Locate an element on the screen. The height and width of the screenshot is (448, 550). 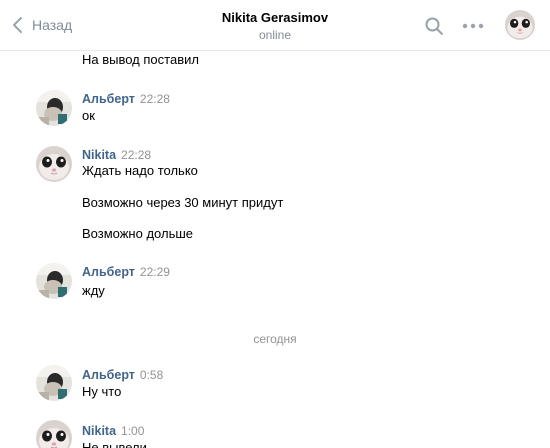
back-button: Назад is located at coordinates (41, 25).